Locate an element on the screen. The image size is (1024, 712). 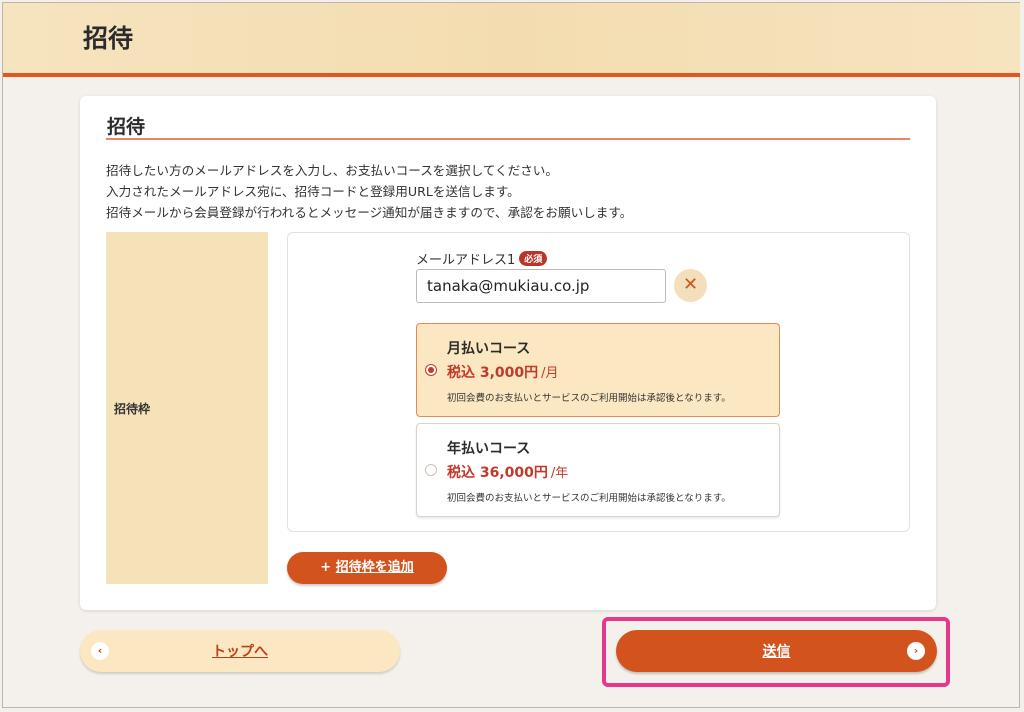
course-price: 税込 3,000円/月 is located at coordinates (503, 372).